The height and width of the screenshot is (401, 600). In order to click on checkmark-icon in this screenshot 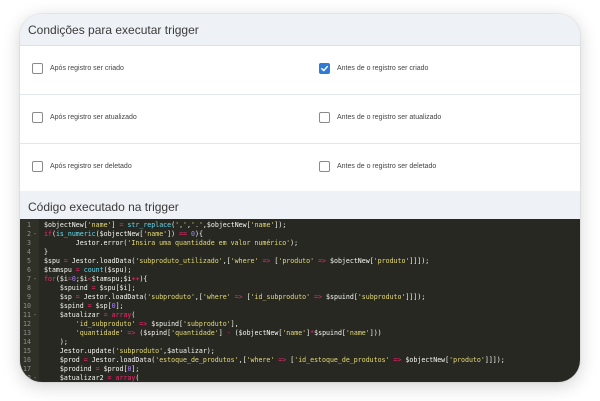, I will do `click(325, 68)`.